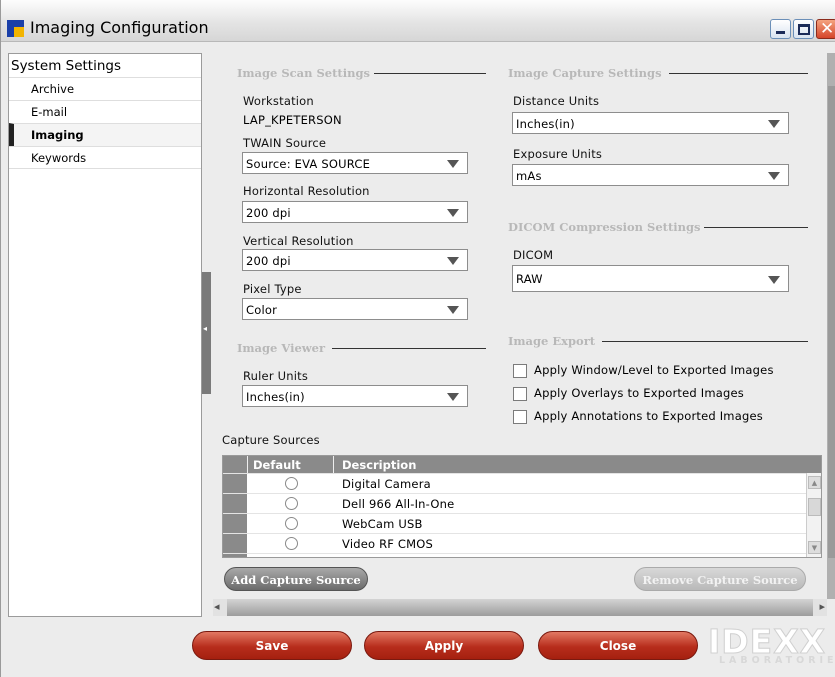  I want to click on section-title-scan: Image Scan Settings, so click(303, 73).